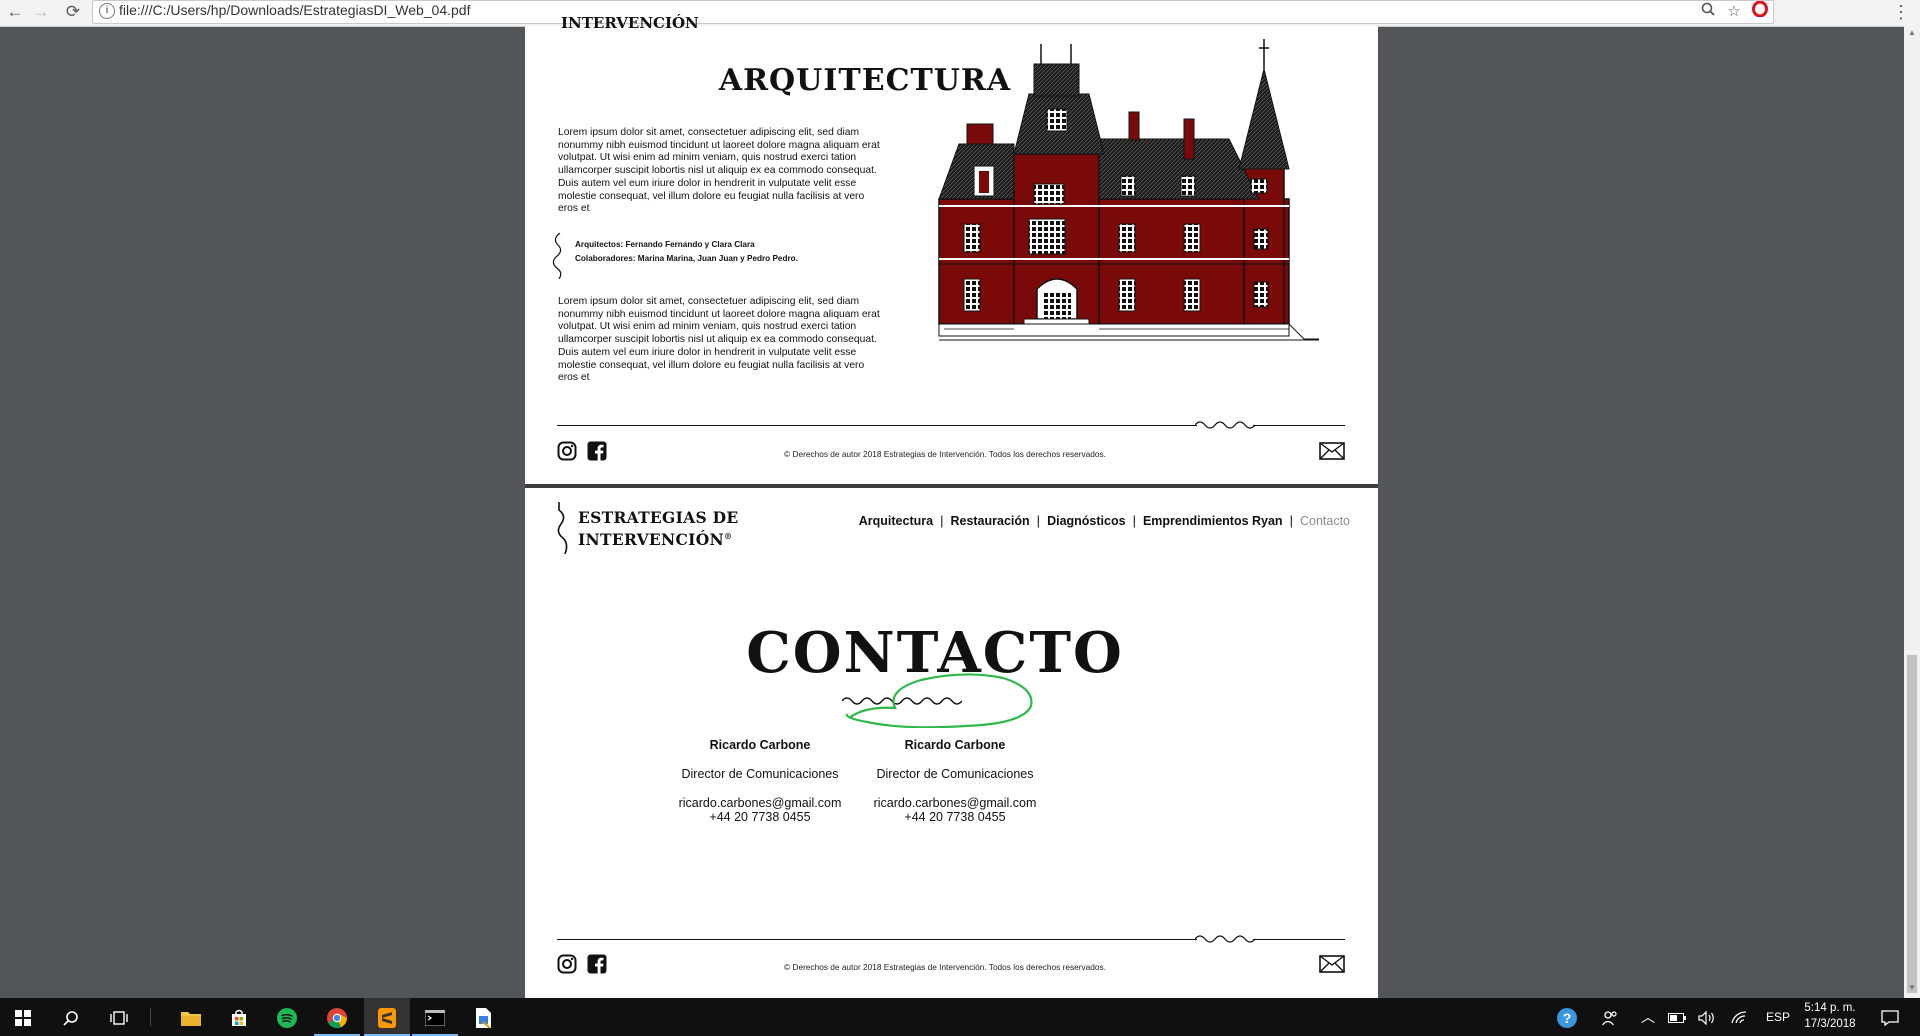 The image size is (1920, 1036). Describe the element at coordinates (1830, 1024) in the screenshot. I see `clock-date: 17/3/2018` at that location.